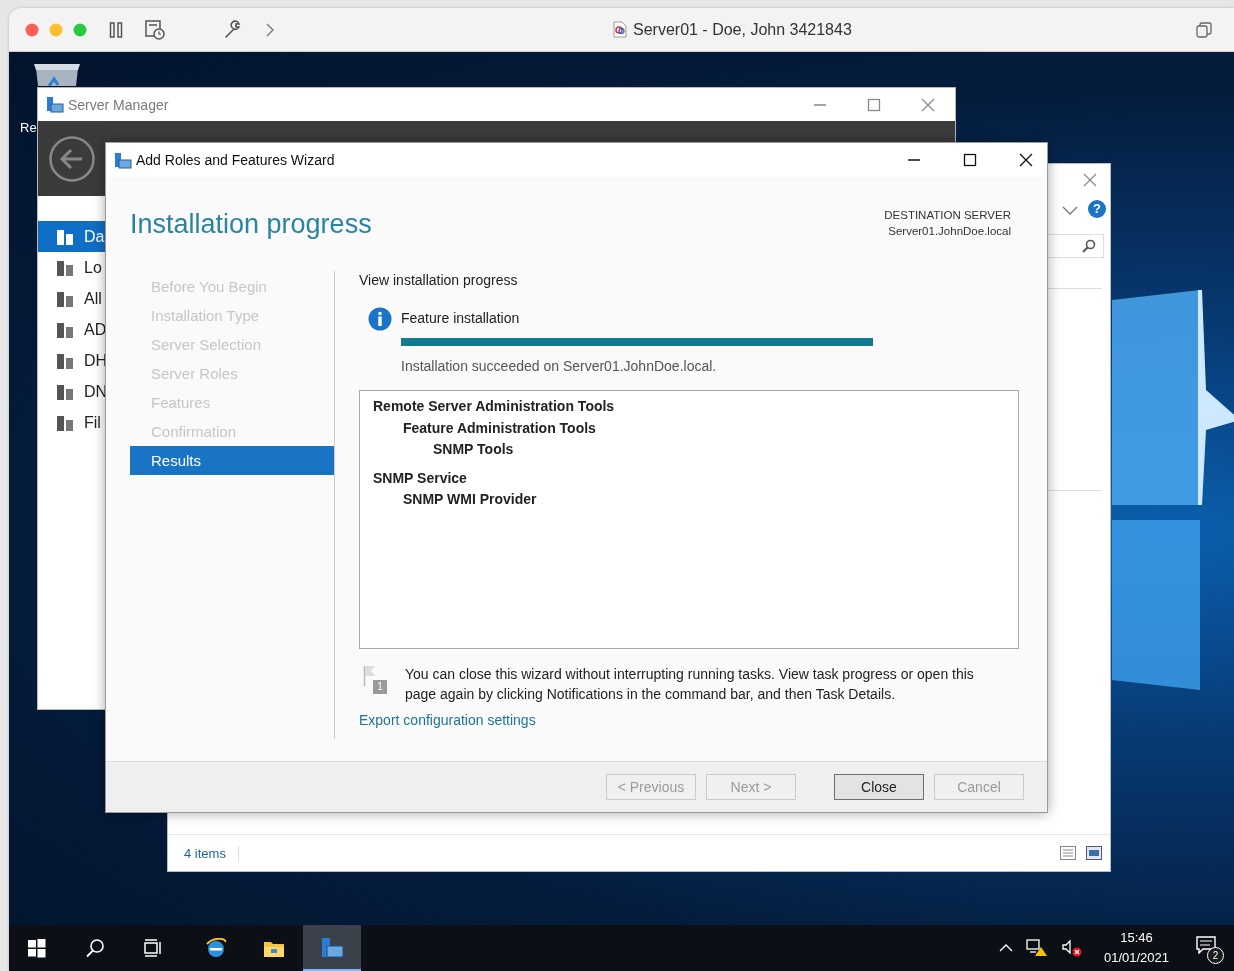 The width and height of the screenshot is (1234, 971). I want to click on destination-server: Server01.JohnDoe.local, so click(949, 231).